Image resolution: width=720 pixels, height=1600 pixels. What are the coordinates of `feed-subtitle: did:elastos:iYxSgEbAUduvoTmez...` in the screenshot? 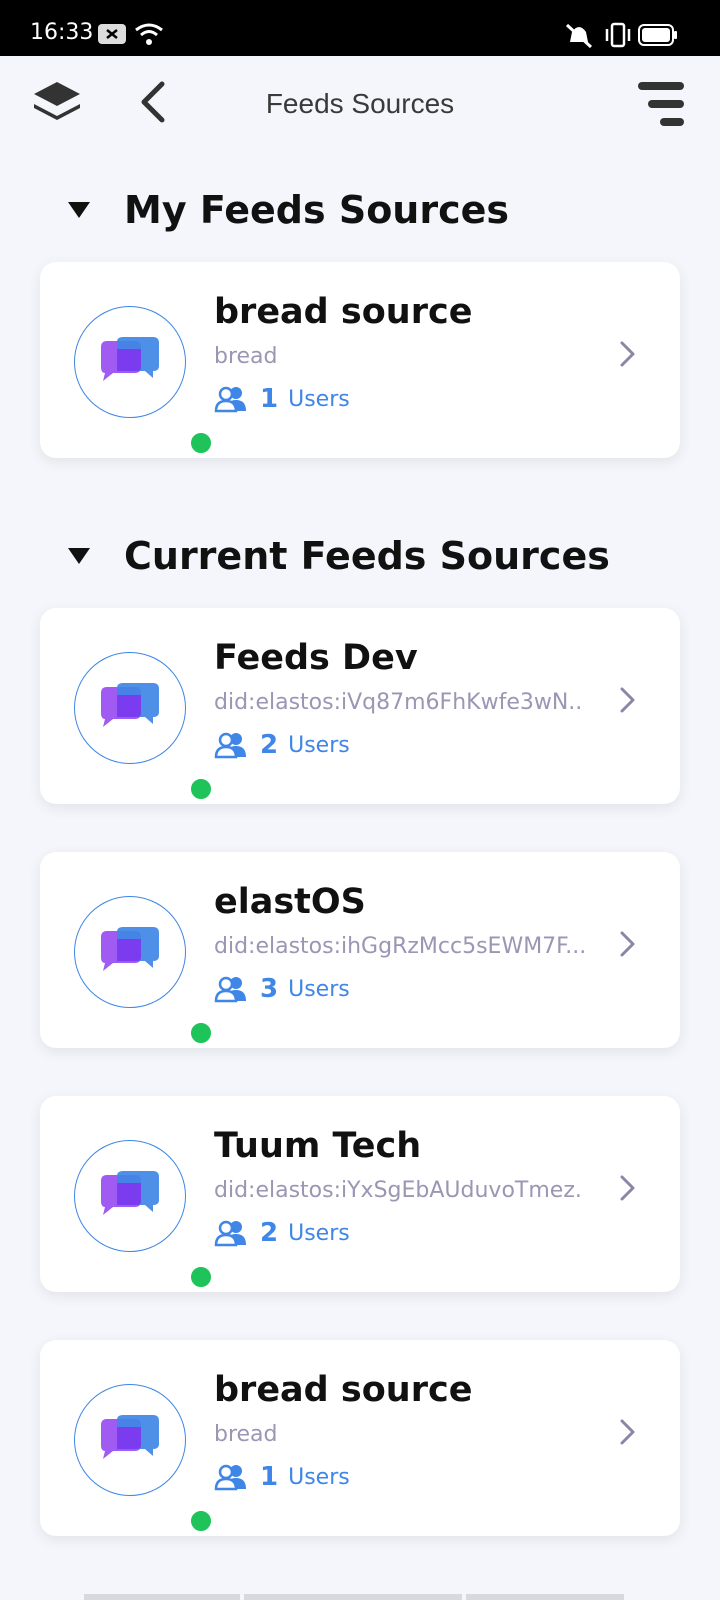 It's located at (399, 1190).